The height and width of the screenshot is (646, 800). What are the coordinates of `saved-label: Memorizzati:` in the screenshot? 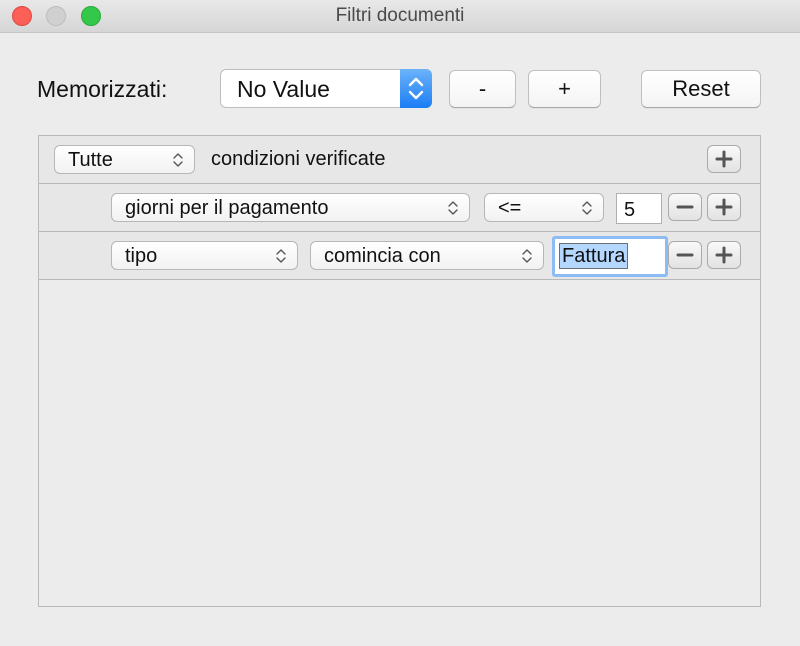 It's located at (102, 89).